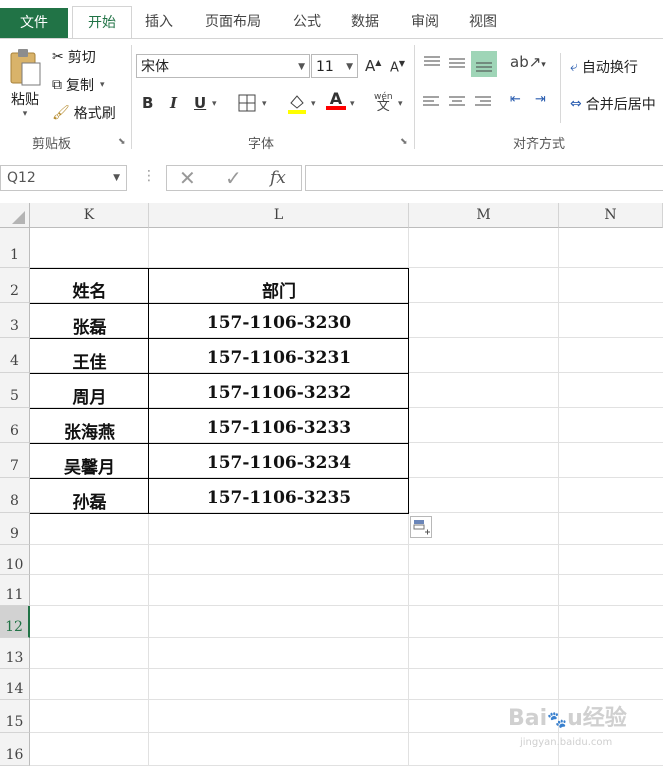 Image resolution: width=663 pixels, height=778 pixels. Describe the element at coordinates (484, 178) in the screenshot. I see `formula-input` at that location.